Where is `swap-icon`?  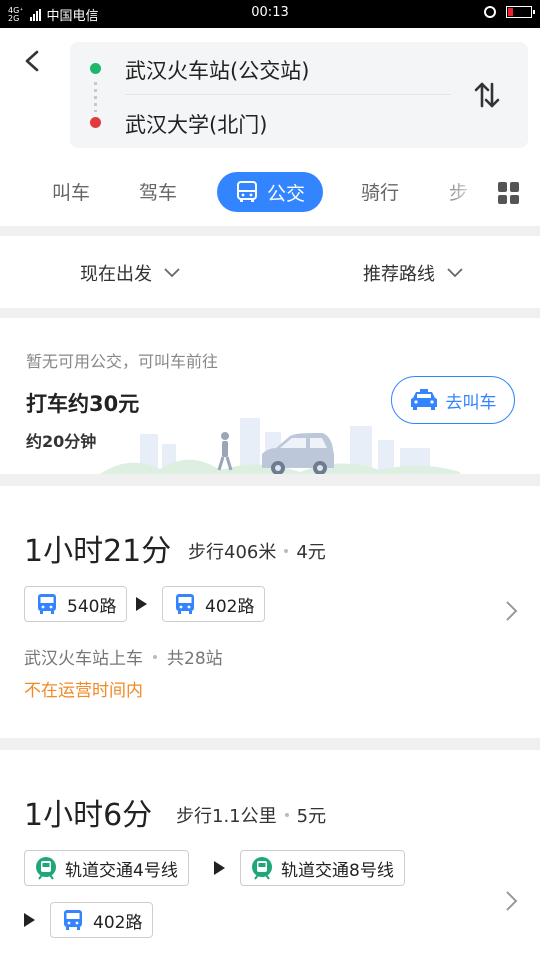 swap-icon is located at coordinates (487, 95).